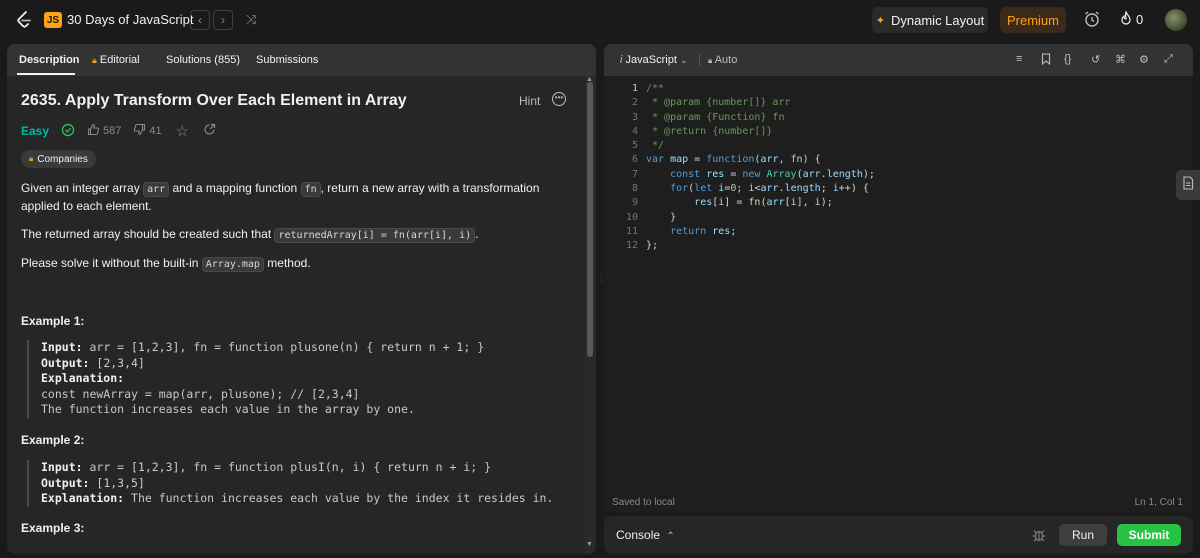  I want to click on expand-icon: ⤢, so click(1168, 59).